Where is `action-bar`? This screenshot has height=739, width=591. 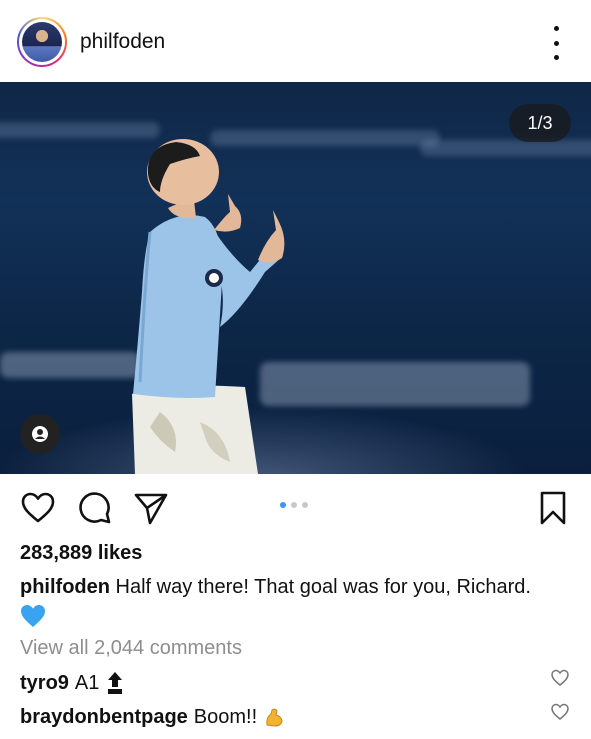
action-bar is located at coordinates (295, 509).